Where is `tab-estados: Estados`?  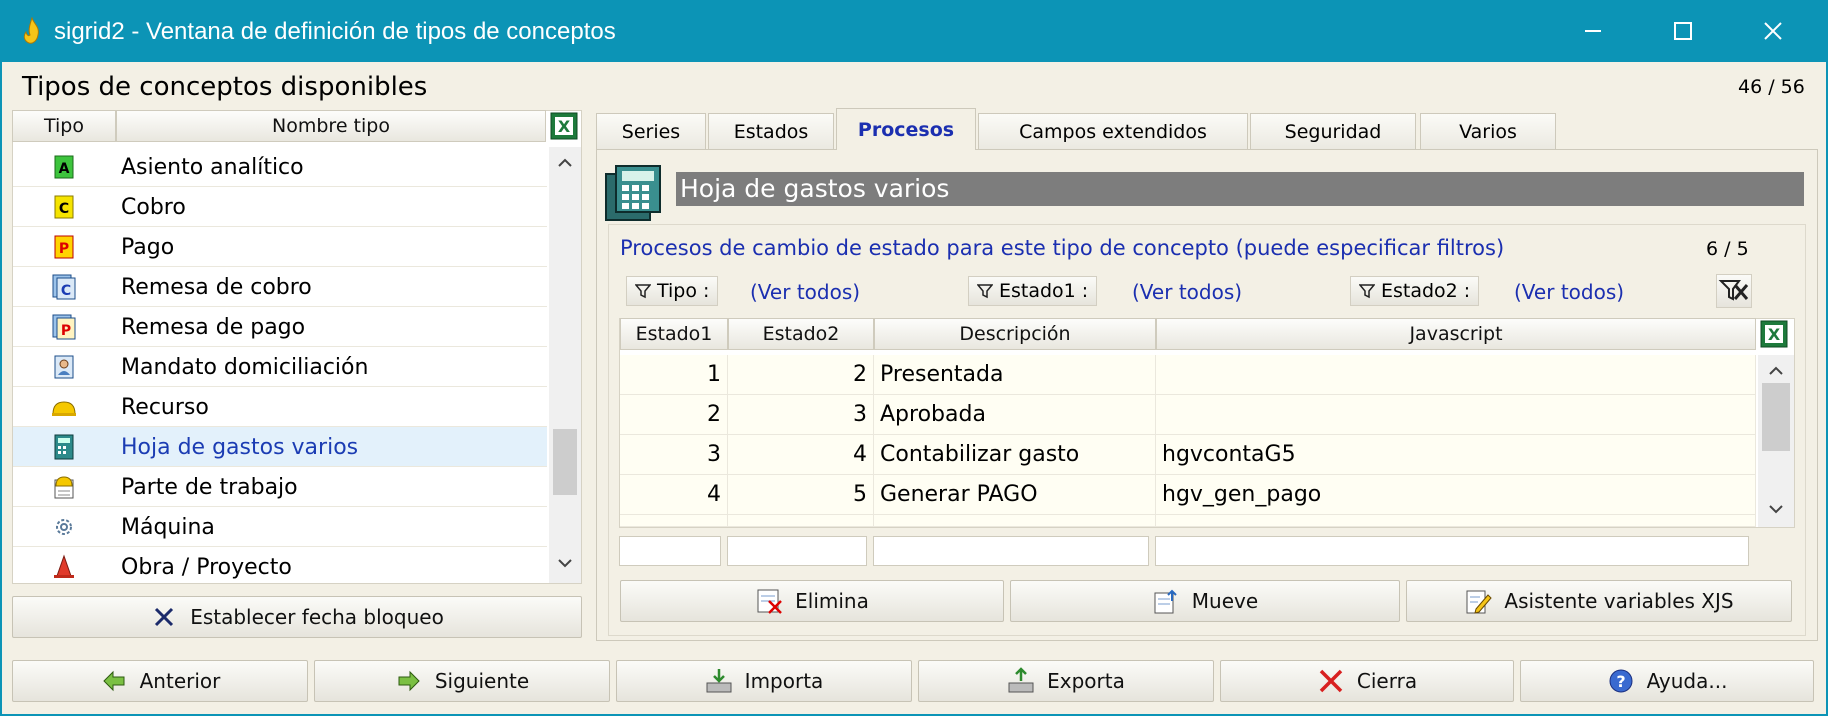 tab-estados: Estados is located at coordinates (771, 131).